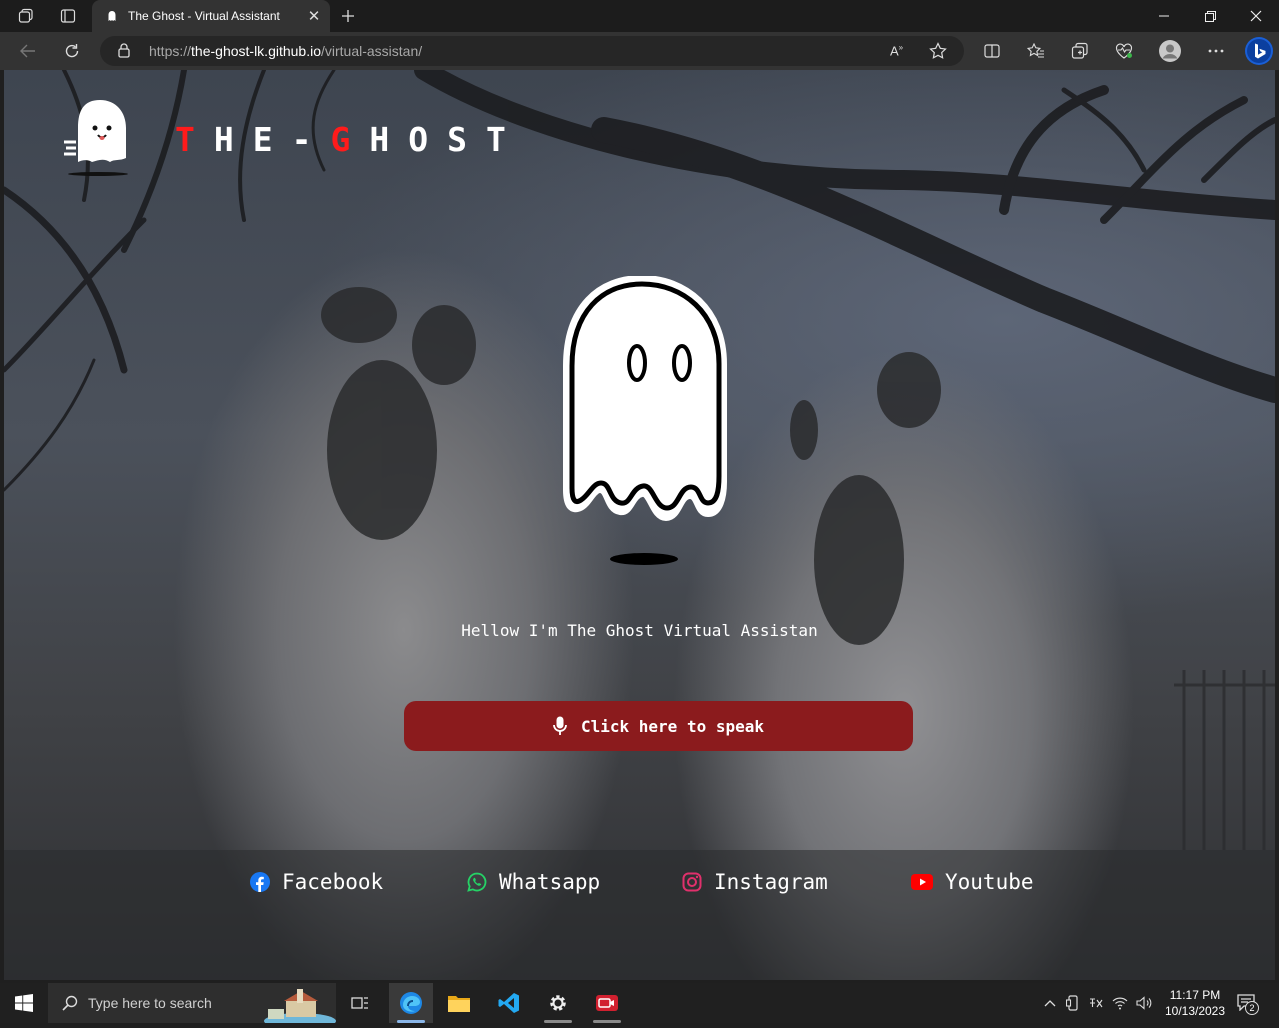 This screenshot has width=1279, height=1028. Describe the element at coordinates (509, 1003) in the screenshot. I see `vscode-icon` at that location.